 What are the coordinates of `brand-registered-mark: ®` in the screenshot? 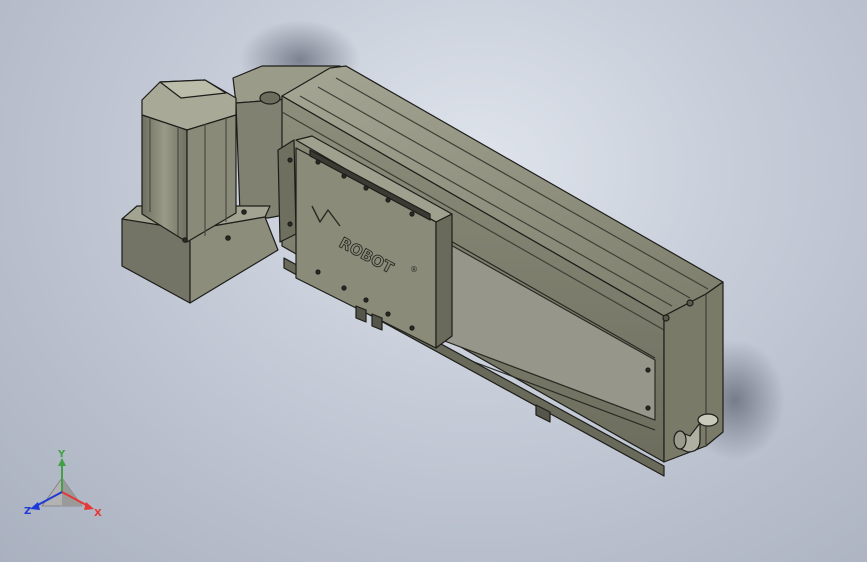 It's located at (414, 269).